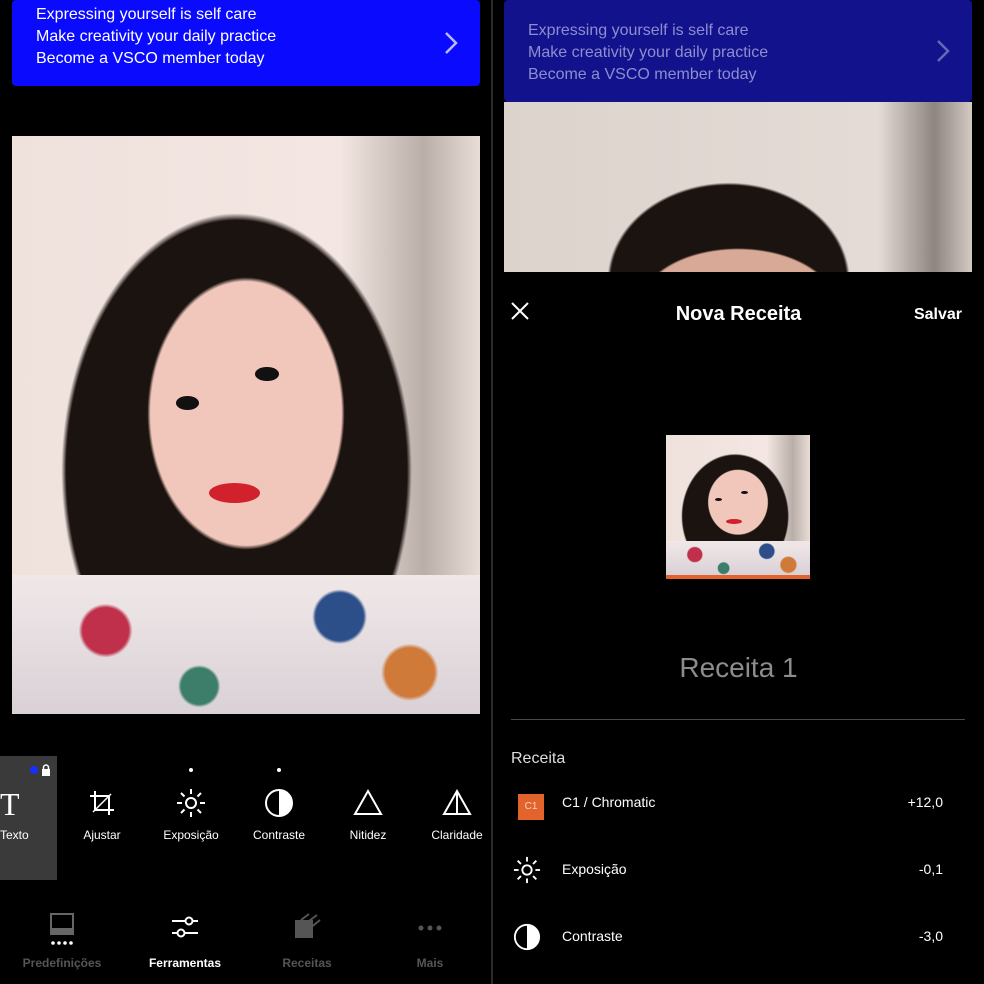 Image resolution: width=984 pixels, height=984 pixels. What do you see at coordinates (727, 803) in the screenshot?
I see `recipe-item-preset: C1 C1 / Chromatic +12,0` at bounding box center [727, 803].